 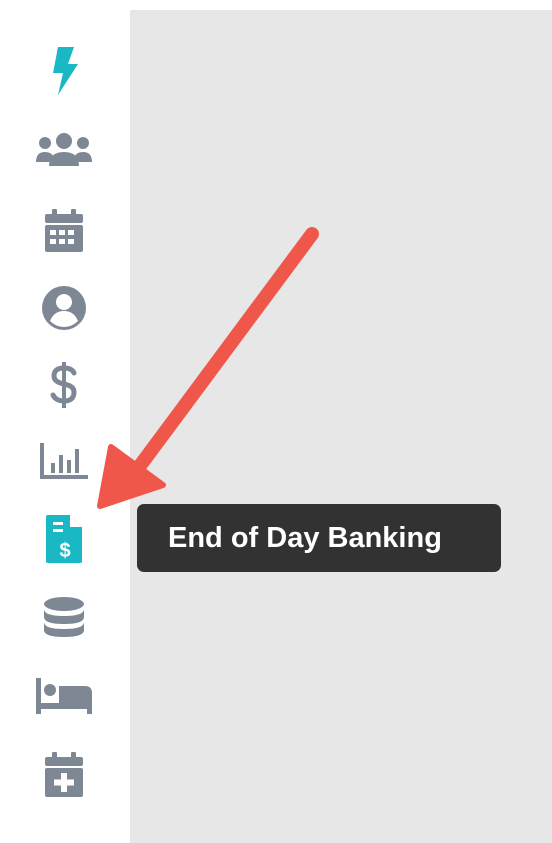 I want to click on nav-item-users-group, so click(x=64, y=152).